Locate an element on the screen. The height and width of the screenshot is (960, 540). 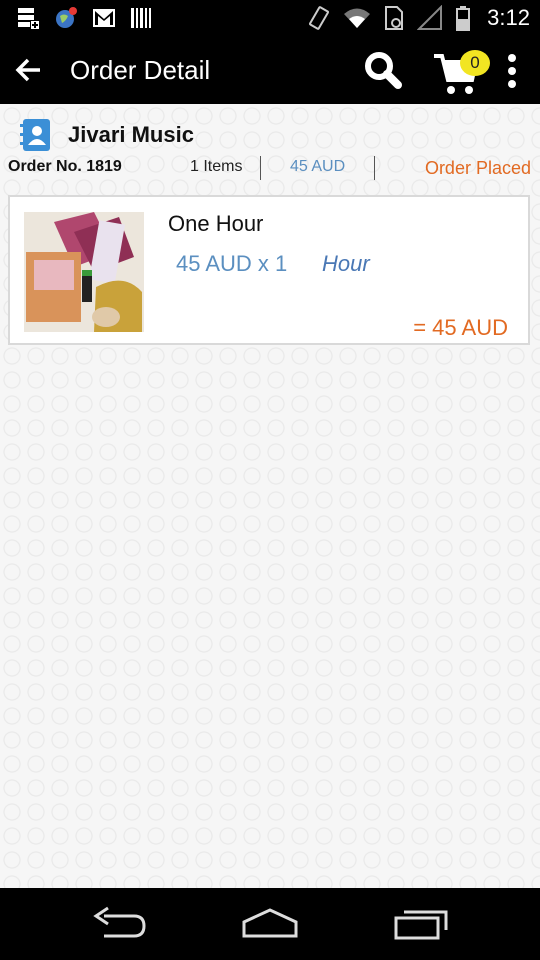
shop-header: Jivari Music is located at coordinates (107, 135).